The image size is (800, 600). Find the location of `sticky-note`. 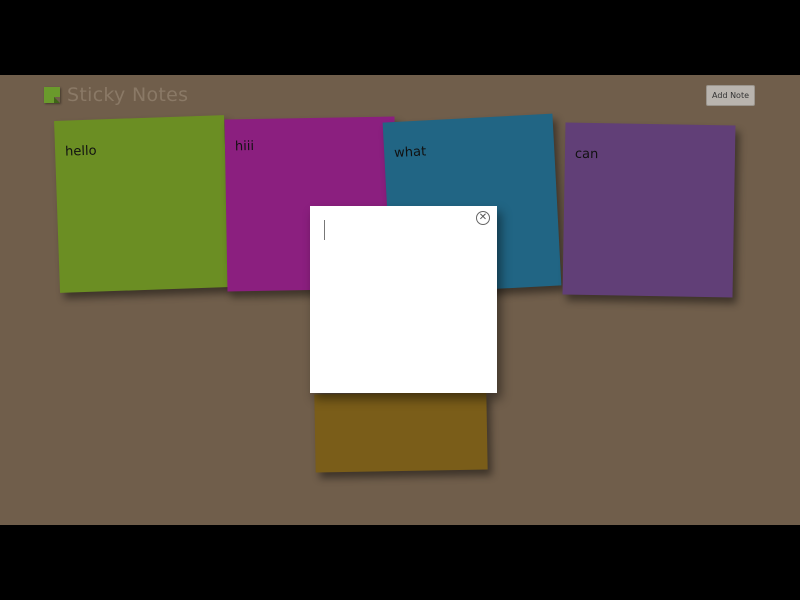

sticky-note is located at coordinates (401, 432).